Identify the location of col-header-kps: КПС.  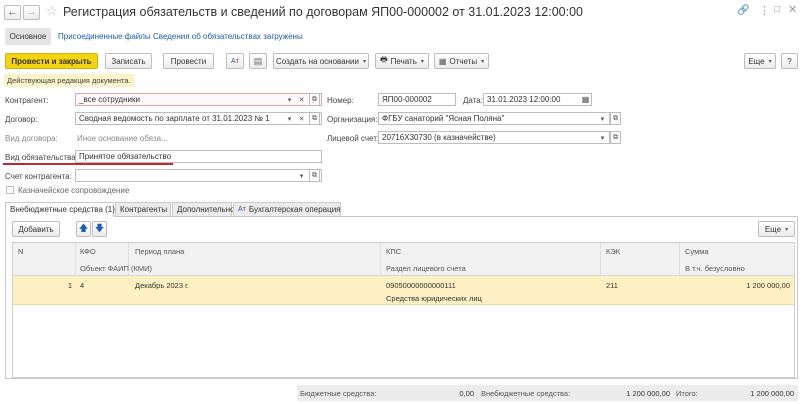
(393, 251).